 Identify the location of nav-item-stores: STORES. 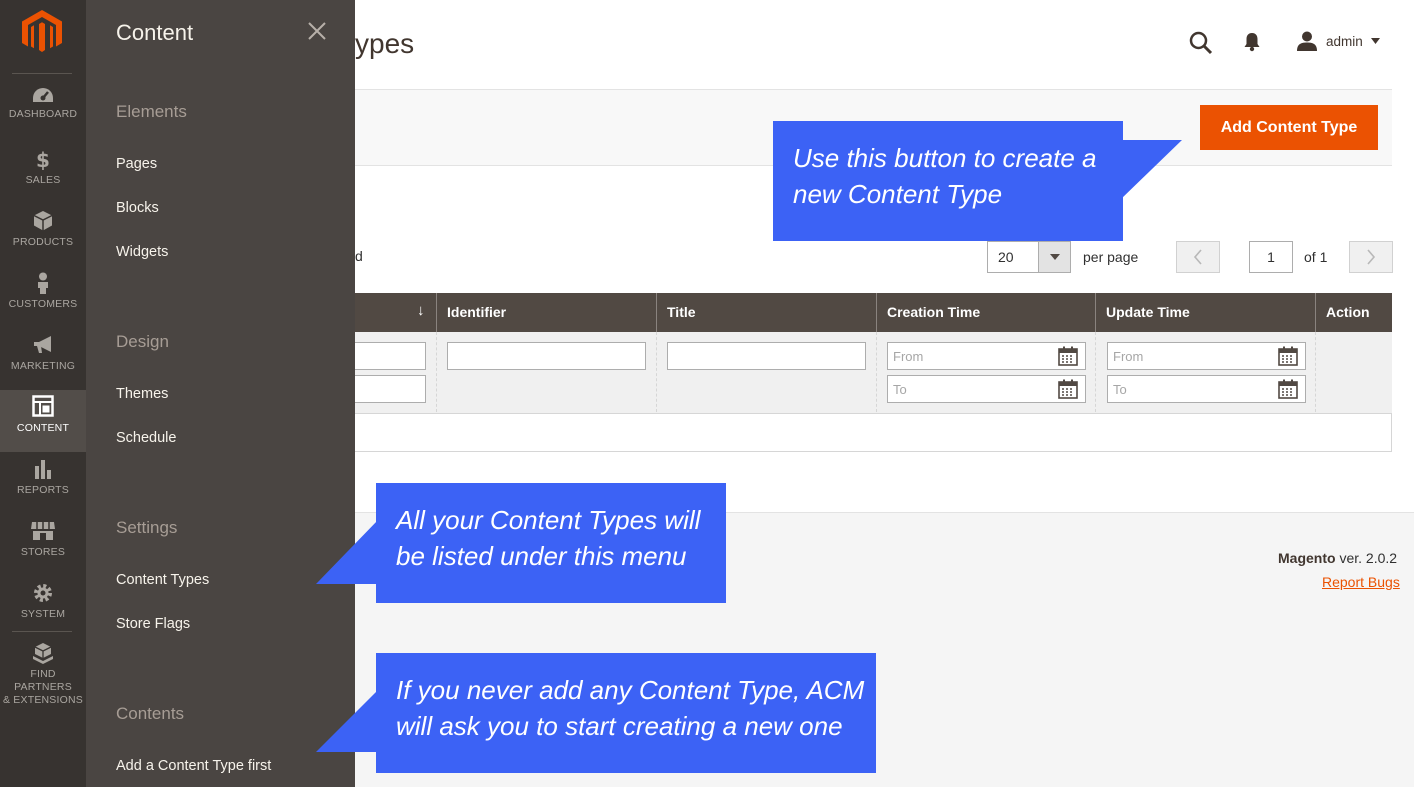
(43, 551).